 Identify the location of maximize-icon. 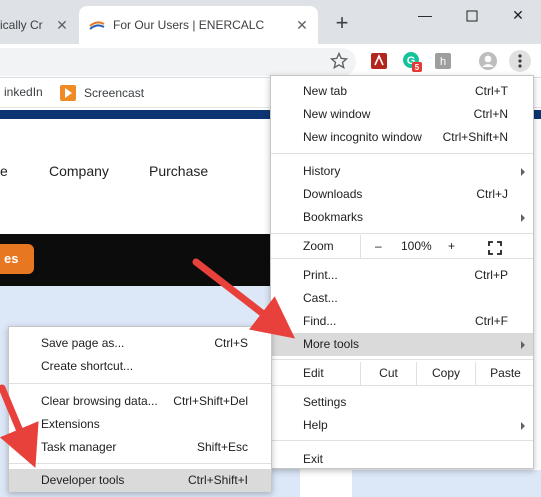
(472, 16).